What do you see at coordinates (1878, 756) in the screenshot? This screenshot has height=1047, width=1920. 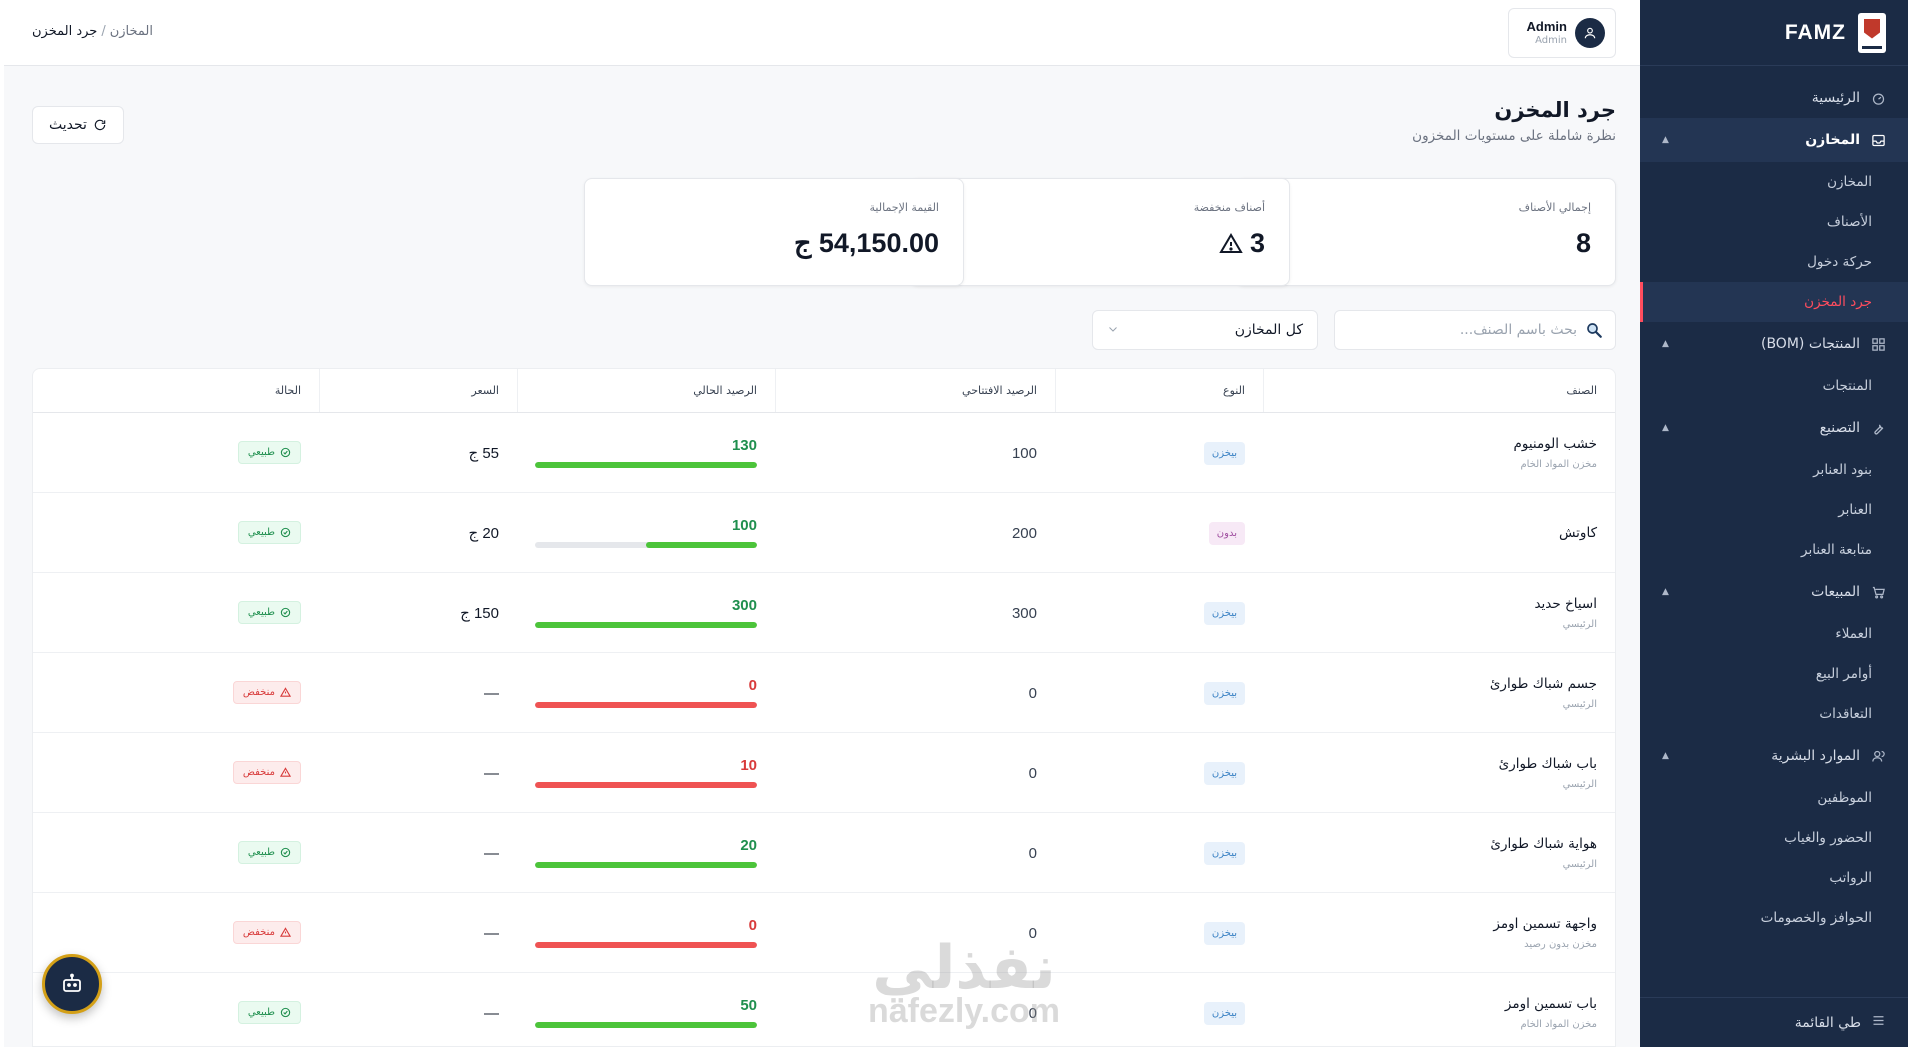 I see `users-icon` at bounding box center [1878, 756].